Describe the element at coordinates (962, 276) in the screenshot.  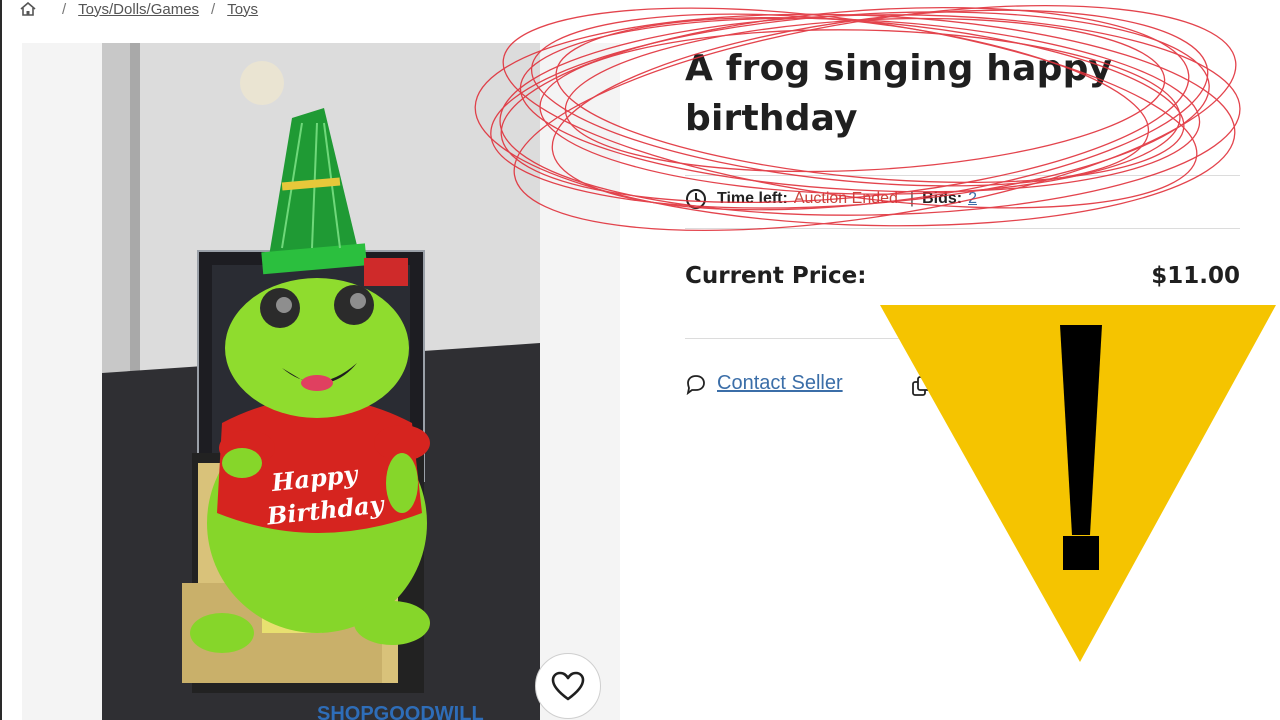
I see `current-price-row: Current Price: $11.00` at that location.